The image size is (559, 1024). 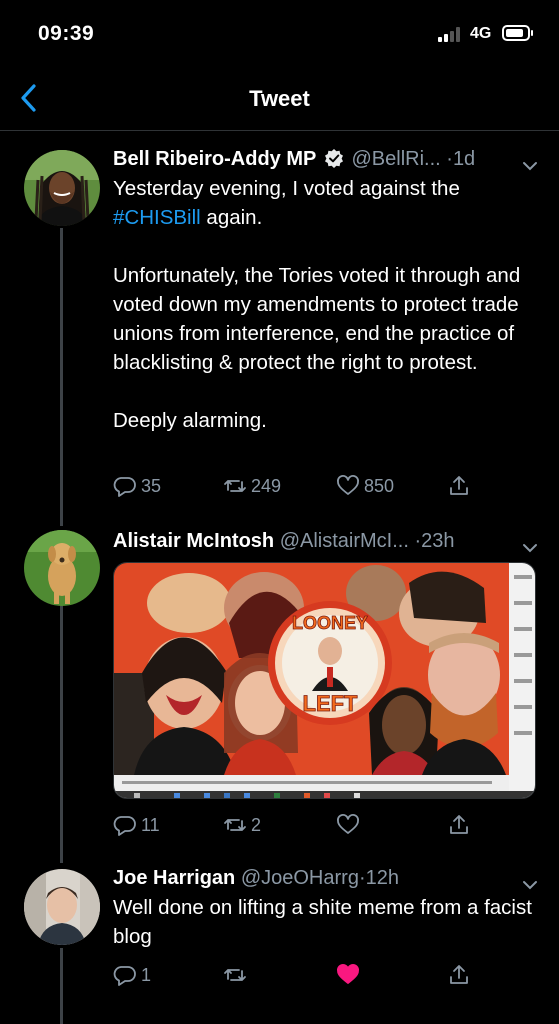 I want to click on tweet-time: 12h, so click(x=382, y=878).